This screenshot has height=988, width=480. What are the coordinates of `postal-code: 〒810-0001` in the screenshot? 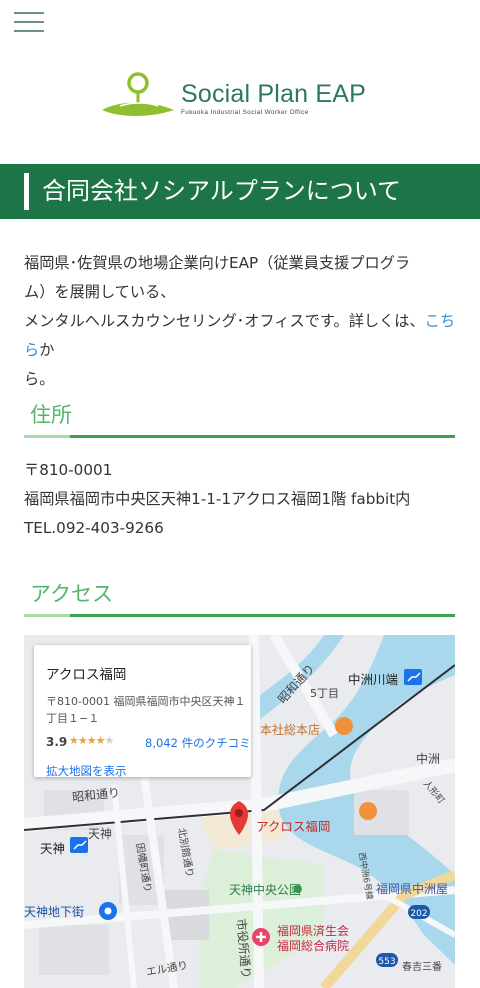 It's located at (68, 470).